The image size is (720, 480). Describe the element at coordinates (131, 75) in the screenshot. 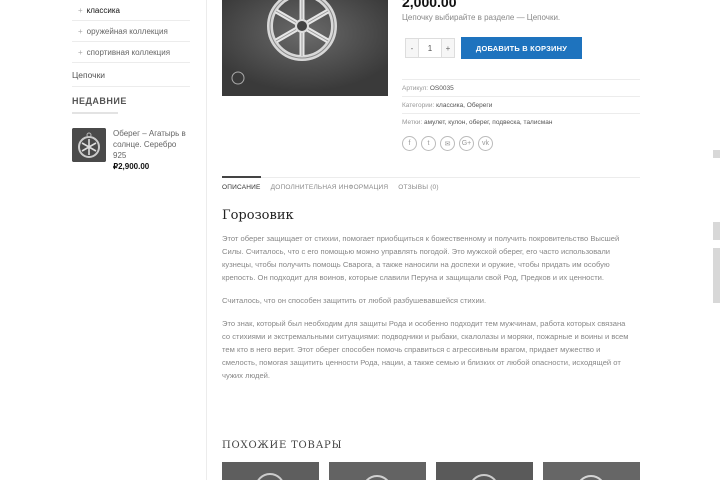

I see `sidebar-item-chains: Цепочки` at that location.